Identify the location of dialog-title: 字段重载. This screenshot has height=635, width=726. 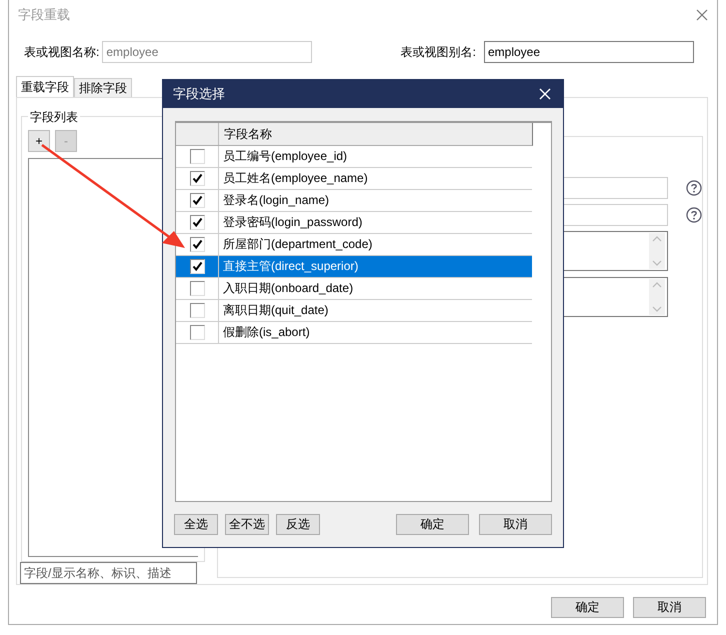
(44, 15).